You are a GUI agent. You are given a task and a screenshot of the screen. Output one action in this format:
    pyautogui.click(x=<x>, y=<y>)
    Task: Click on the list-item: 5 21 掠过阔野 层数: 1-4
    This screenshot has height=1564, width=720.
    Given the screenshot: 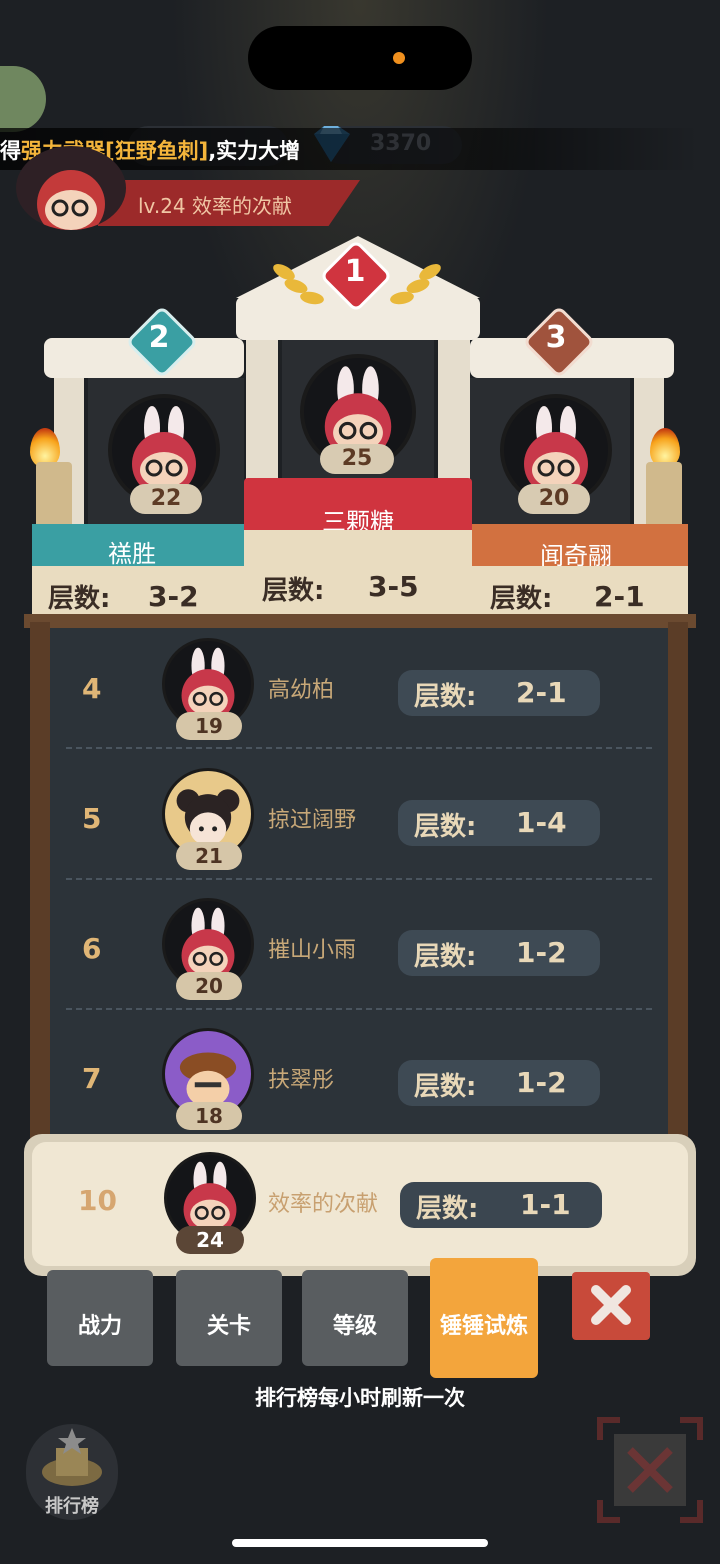 What is the action you would take?
    pyautogui.click(x=359, y=819)
    